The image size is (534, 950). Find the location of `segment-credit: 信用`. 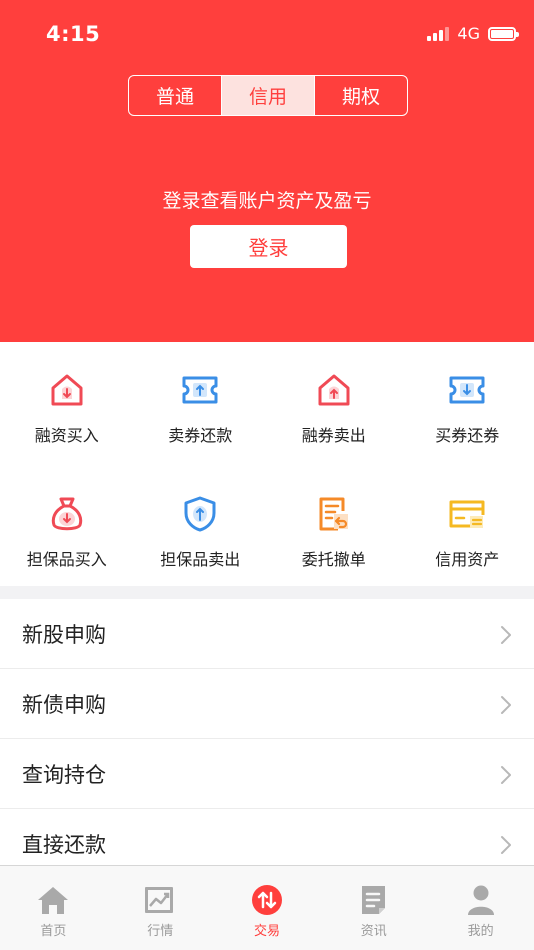

segment-credit: 信用 is located at coordinates (267, 95).